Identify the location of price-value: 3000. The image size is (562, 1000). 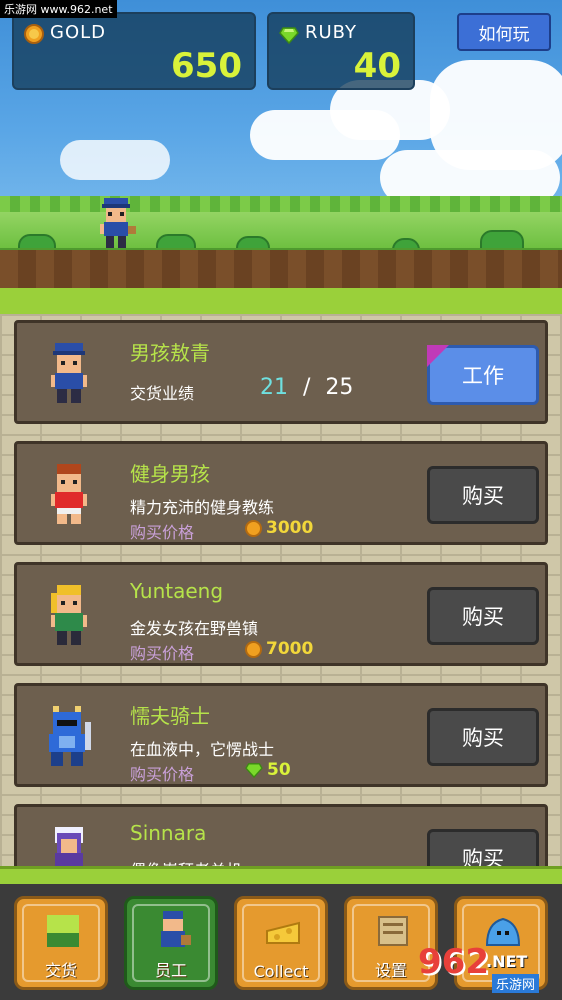
(290, 528).